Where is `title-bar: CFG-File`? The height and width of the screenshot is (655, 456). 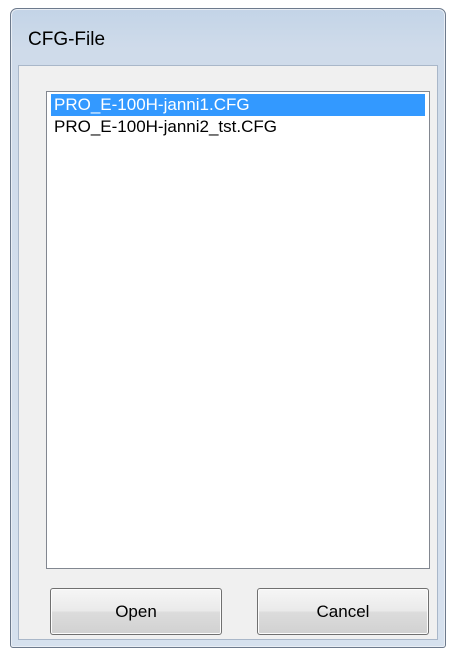 title-bar: CFG-File is located at coordinates (228, 37).